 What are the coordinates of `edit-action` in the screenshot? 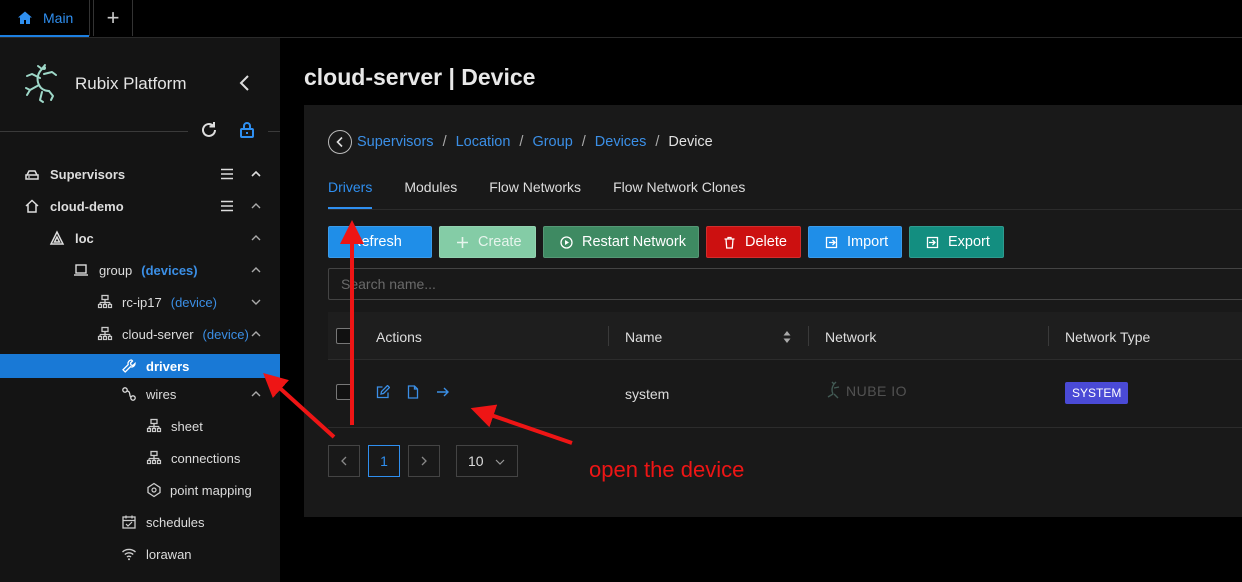 It's located at (384, 393).